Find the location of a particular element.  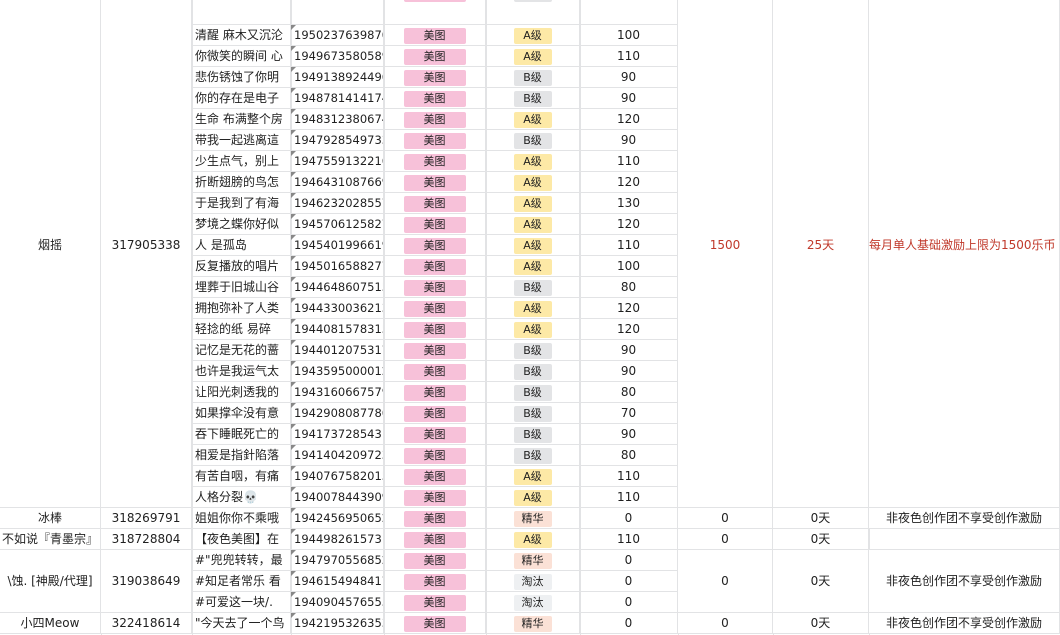

id-cell: 19479705568528 is located at coordinates (337, 560).